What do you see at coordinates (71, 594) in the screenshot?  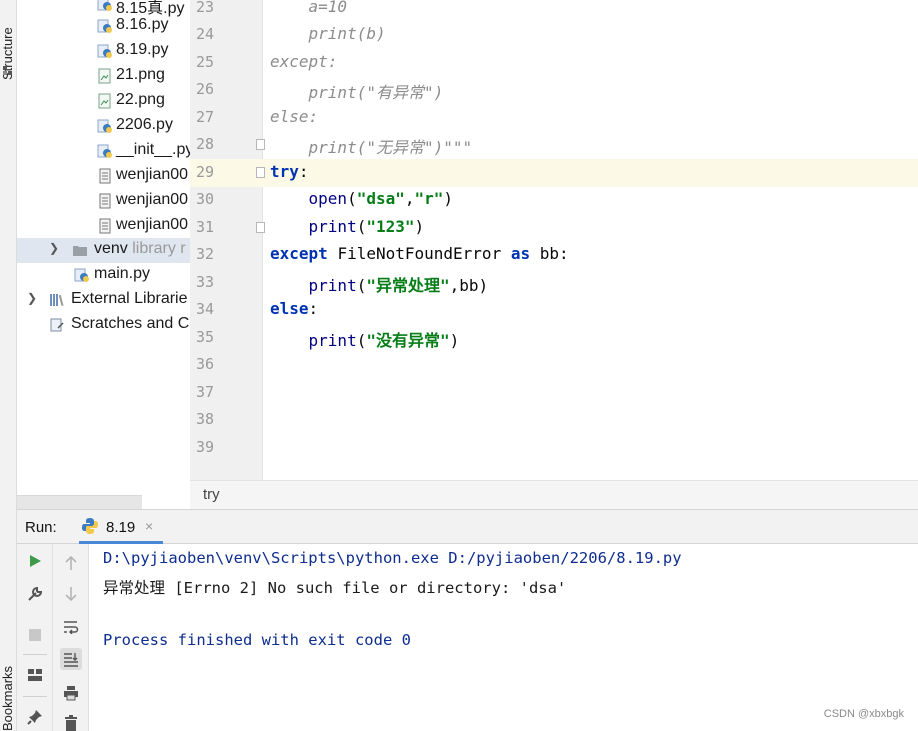 I see `scroll-down-button` at bounding box center [71, 594].